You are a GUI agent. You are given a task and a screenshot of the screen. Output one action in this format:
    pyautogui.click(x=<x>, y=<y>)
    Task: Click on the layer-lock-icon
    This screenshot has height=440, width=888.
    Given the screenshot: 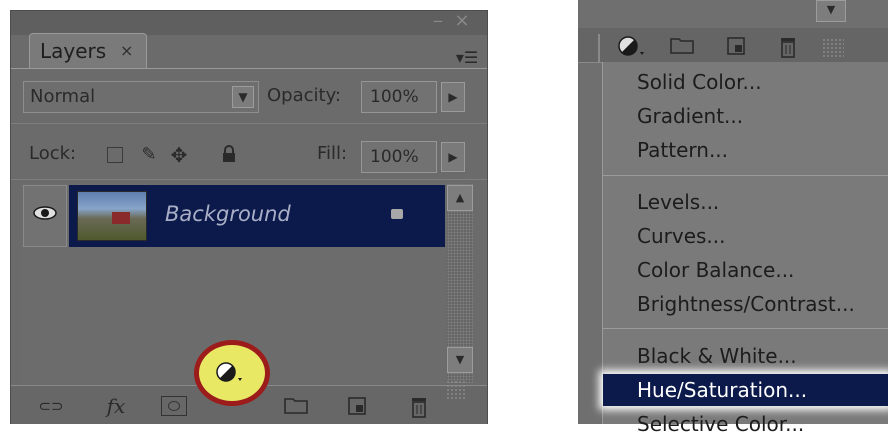 What is the action you would take?
    pyautogui.click(x=397, y=214)
    